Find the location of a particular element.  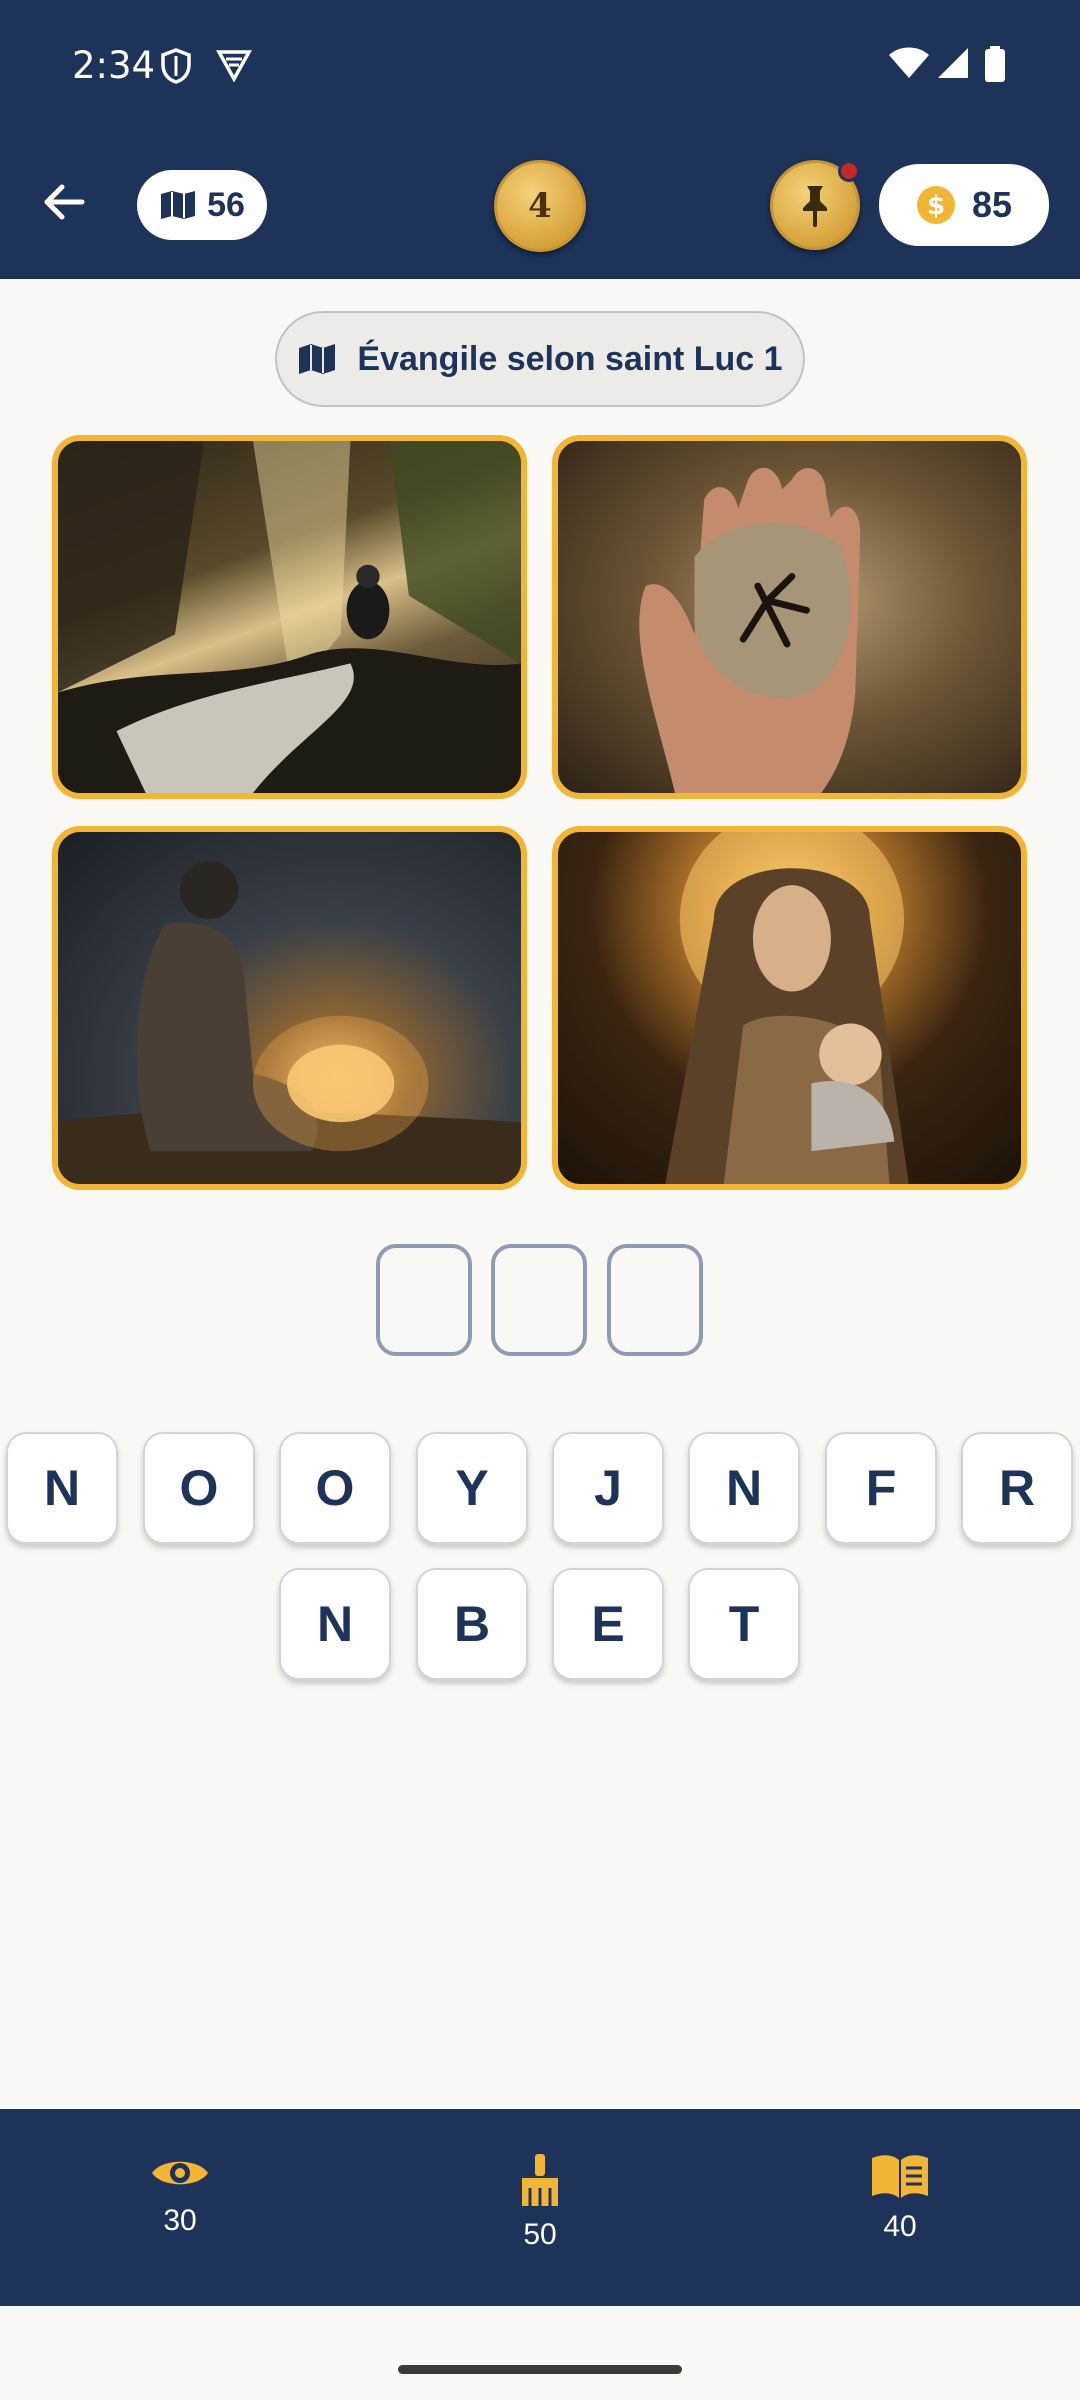

level-number: 4 is located at coordinates (540, 206).